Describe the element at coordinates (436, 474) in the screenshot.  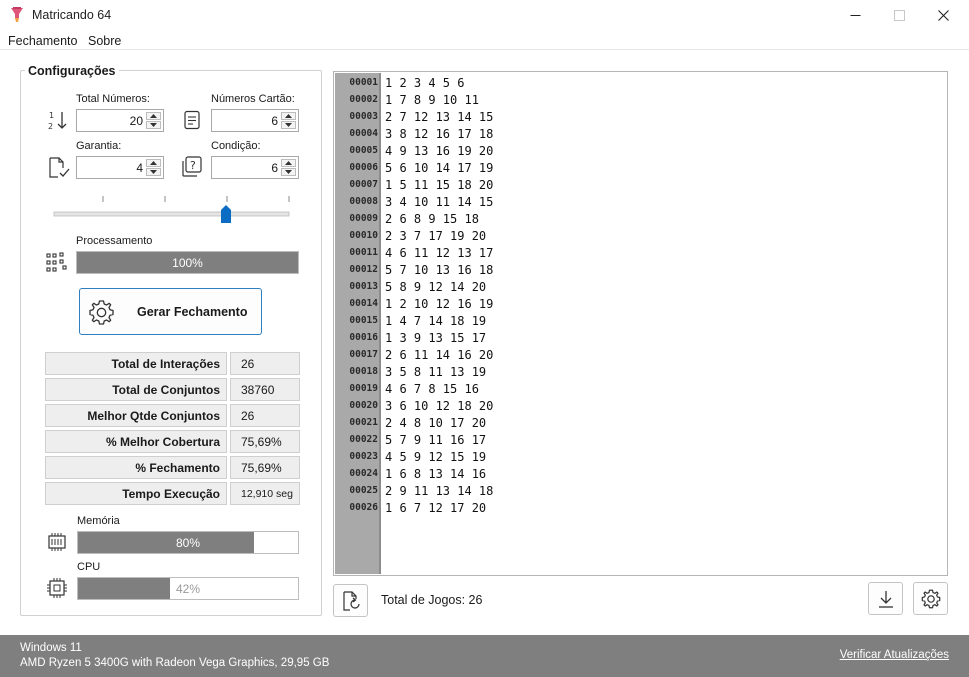
I see `result-line: 1 6 8 13 14 16` at that location.